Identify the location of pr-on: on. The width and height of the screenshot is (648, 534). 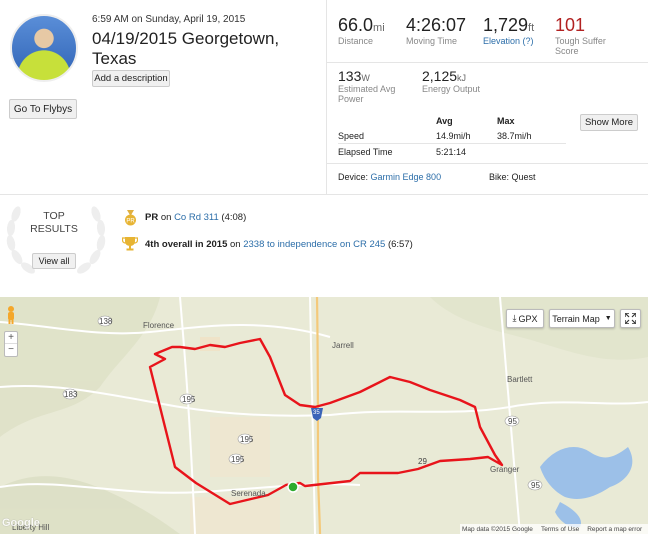
(166, 217).